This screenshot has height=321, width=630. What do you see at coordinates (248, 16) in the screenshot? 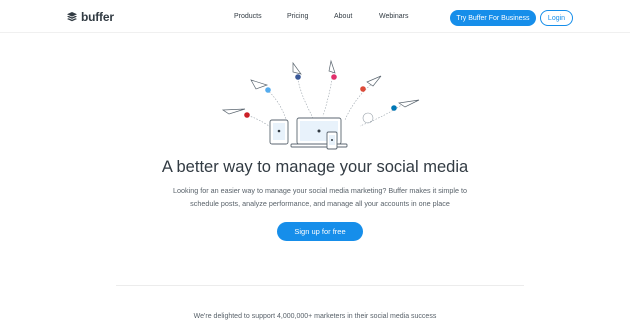
I see `nav-products: Products` at bounding box center [248, 16].